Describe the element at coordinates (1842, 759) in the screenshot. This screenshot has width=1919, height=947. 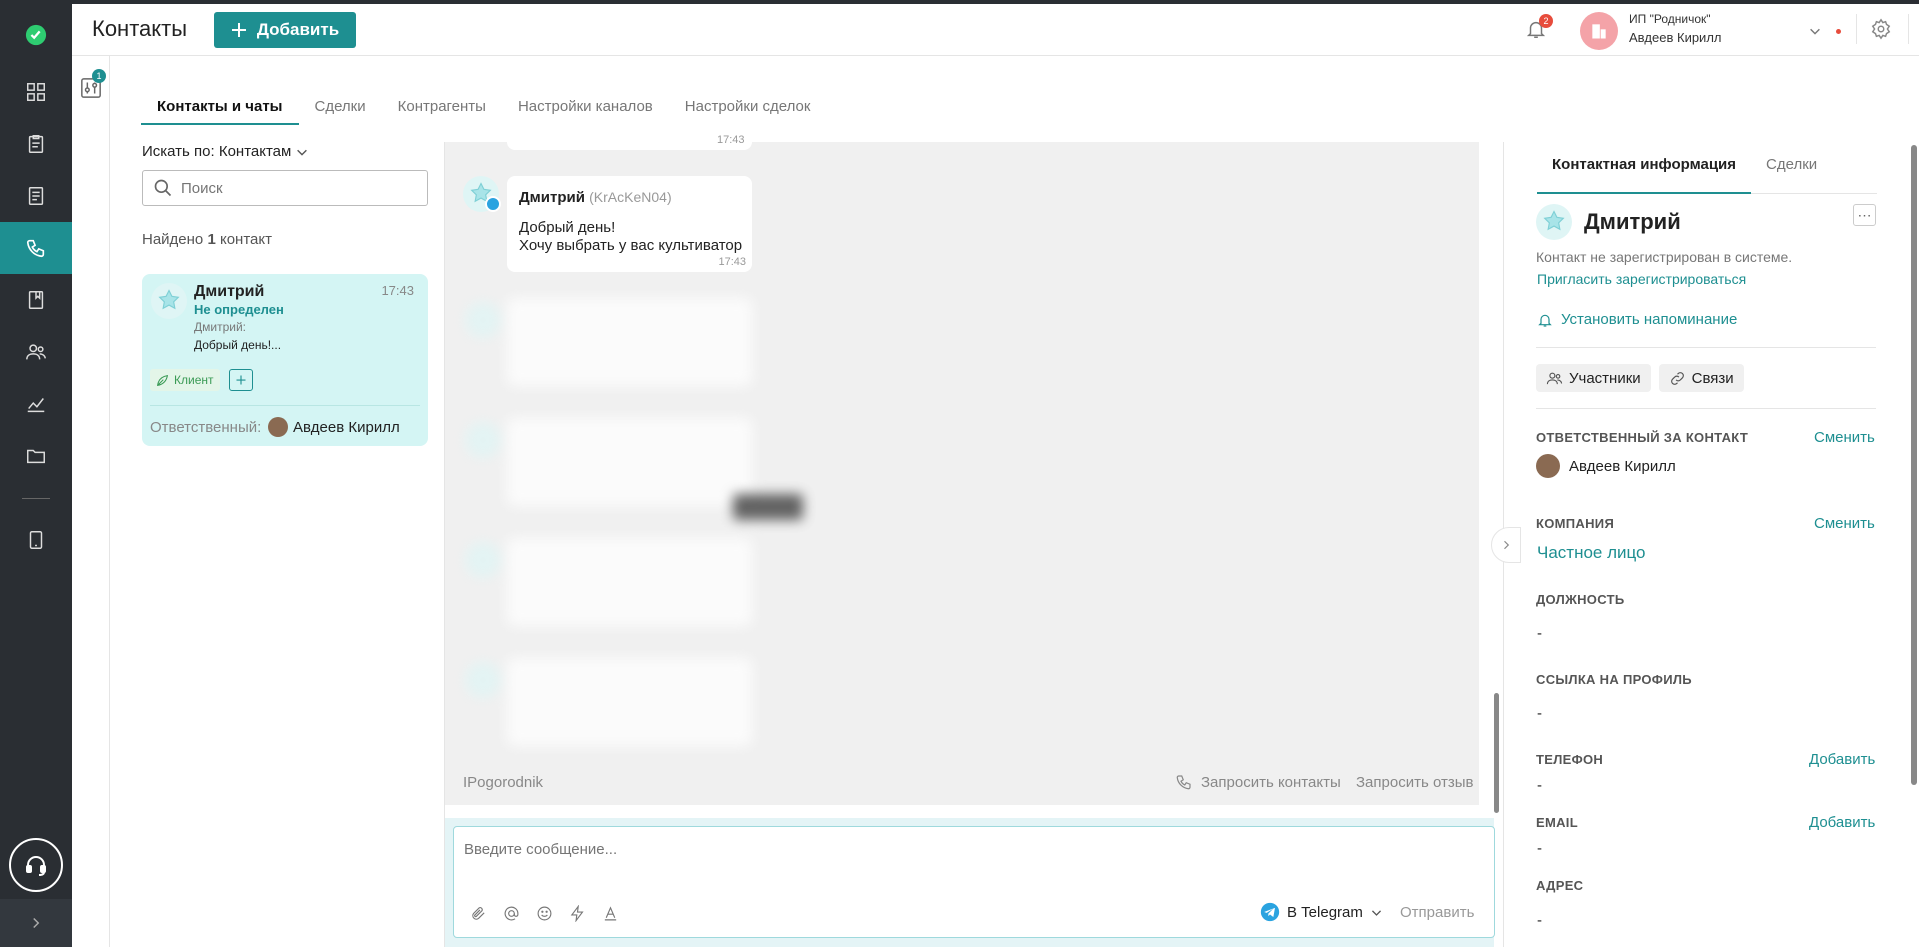
I see `add-phone-link: Добавить` at that location.